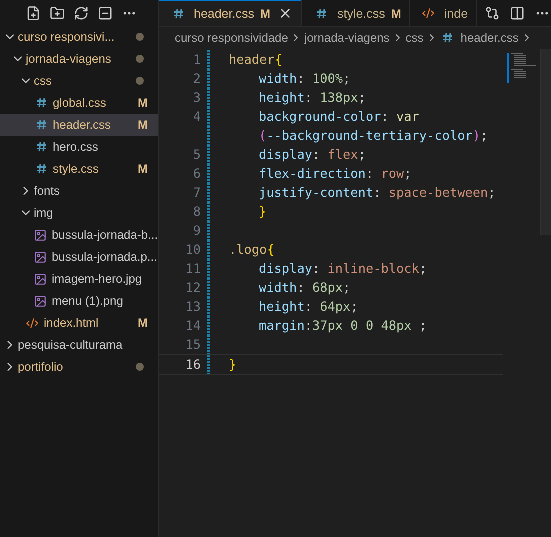  Describe the element at coordinates (69, 59) in the screenshot. I see `file-name: jornada-viagens` at that location.